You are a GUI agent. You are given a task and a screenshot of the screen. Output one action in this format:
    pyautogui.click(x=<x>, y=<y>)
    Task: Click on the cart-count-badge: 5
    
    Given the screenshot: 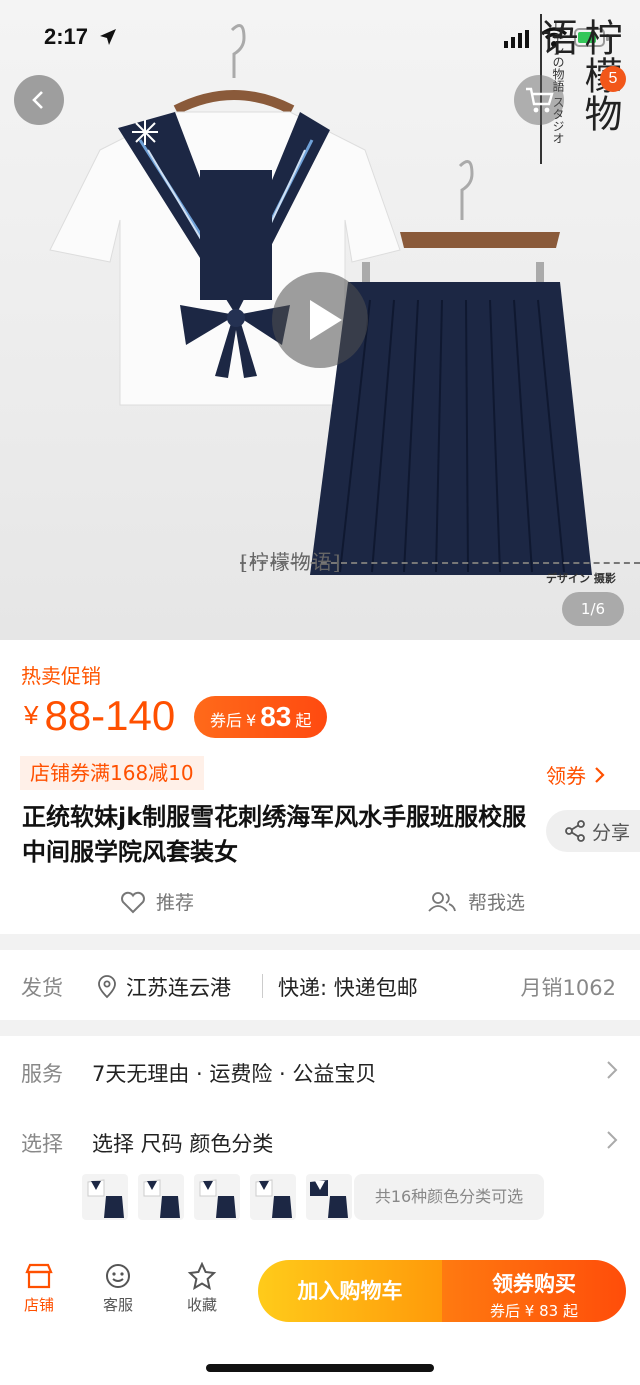 What is the action you would take?
    pyautogui.click(x=613, y=79)
    